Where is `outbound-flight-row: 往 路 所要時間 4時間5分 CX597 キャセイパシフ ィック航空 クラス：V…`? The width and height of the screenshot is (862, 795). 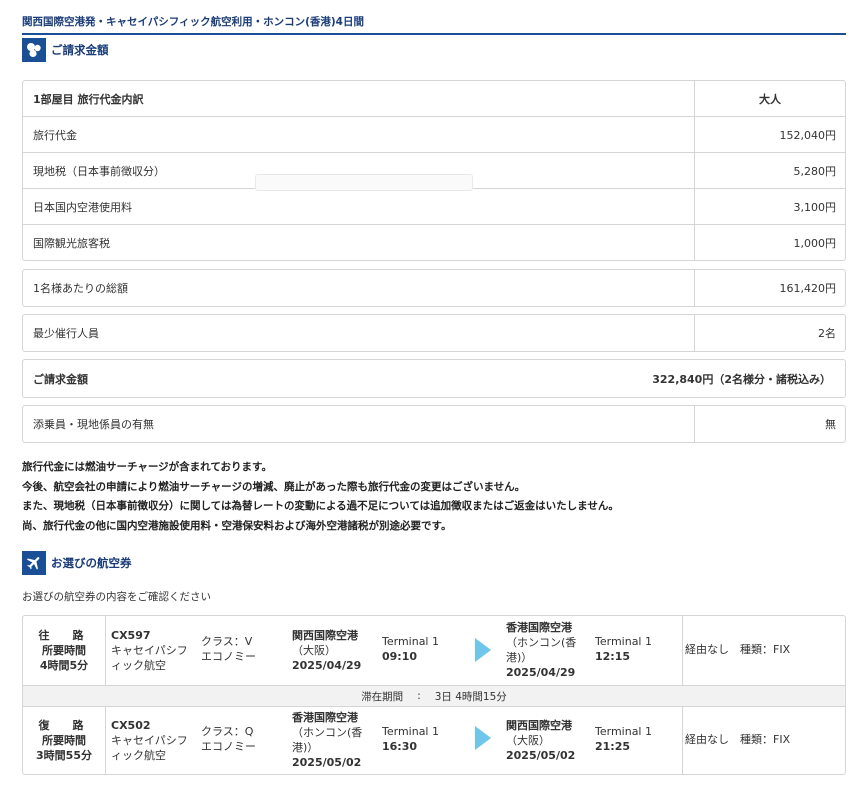
outbound-flight-row: 往 路 所要時間 4時間5分 CX597 キャセイパシフ ィック航空 クラス：V… is located at coordinates (434, 650).